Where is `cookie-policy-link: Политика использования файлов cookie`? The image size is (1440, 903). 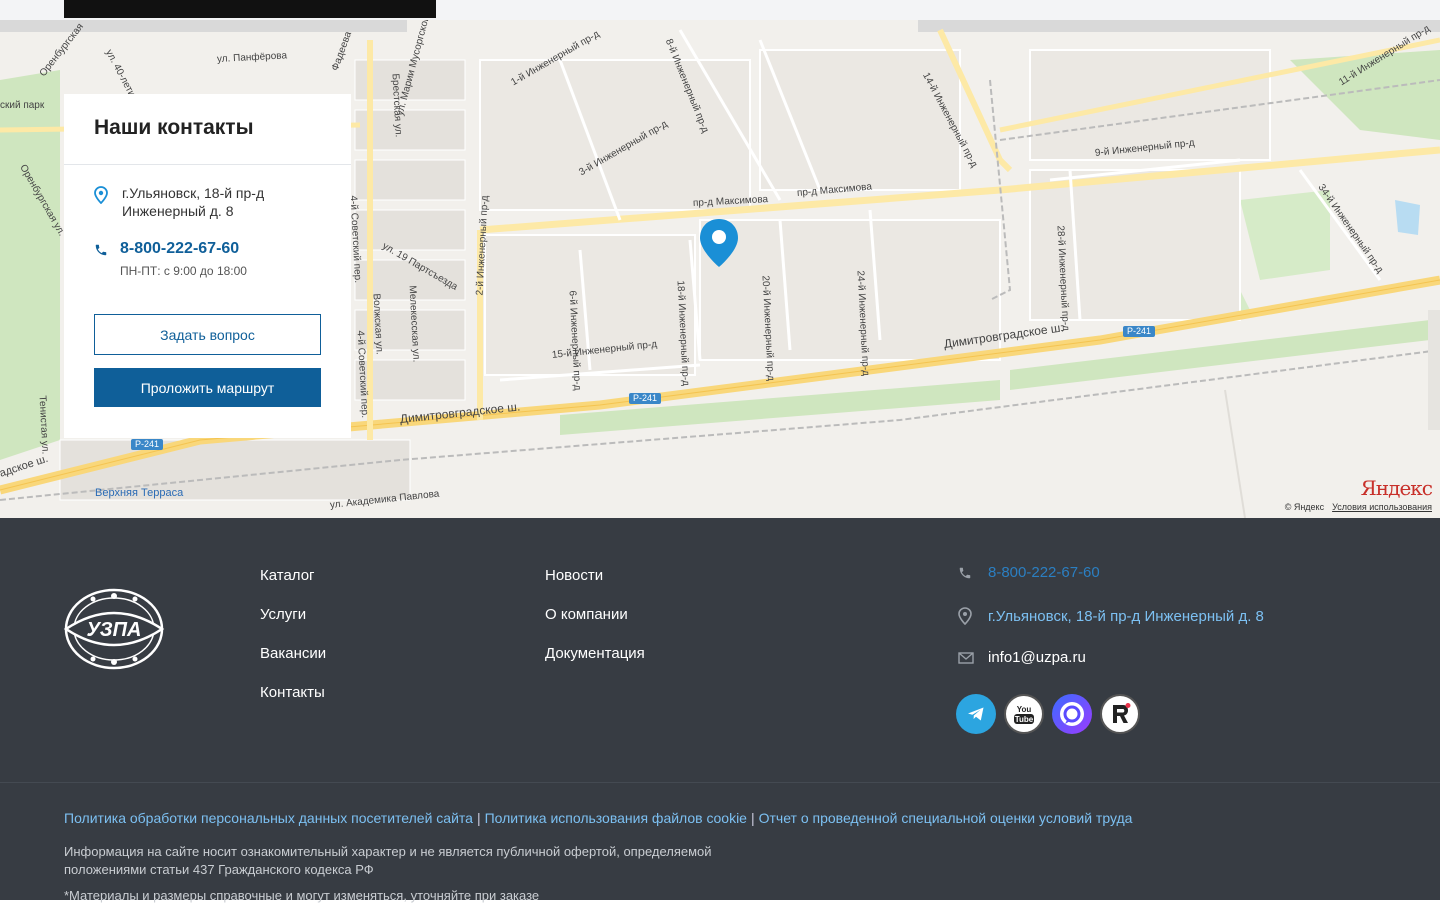
cookie-policy-link: Политика использования файлов cookie is located at coordinates (616, 818).